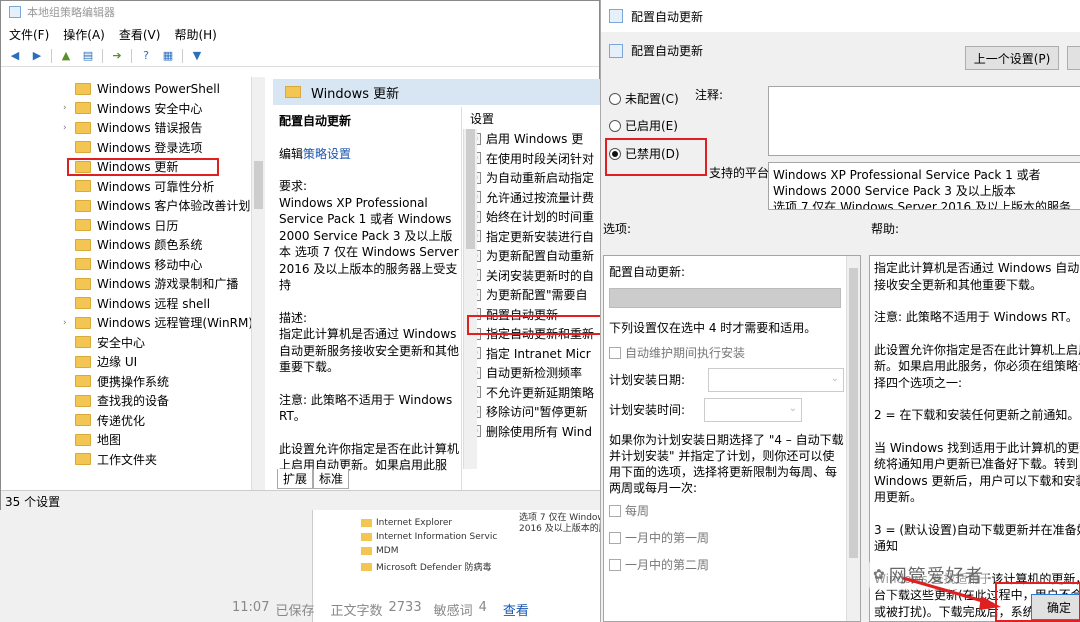 The height and width of the screenshot is (622, 1080). I want to click on details-header: Windows 更新, so click(437, 92).